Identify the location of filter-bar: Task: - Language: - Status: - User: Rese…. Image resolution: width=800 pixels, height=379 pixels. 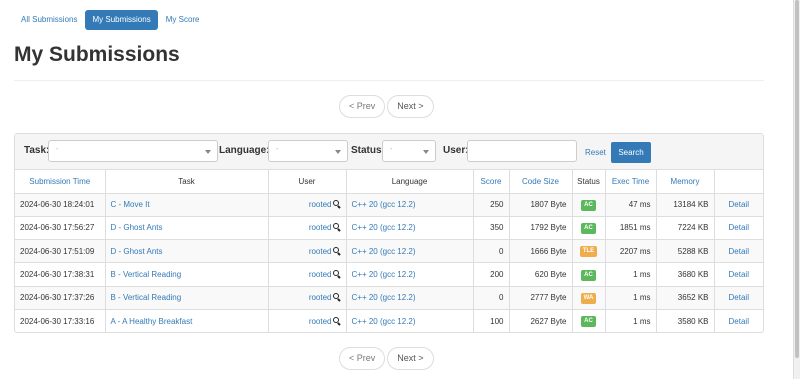
(389, 152).